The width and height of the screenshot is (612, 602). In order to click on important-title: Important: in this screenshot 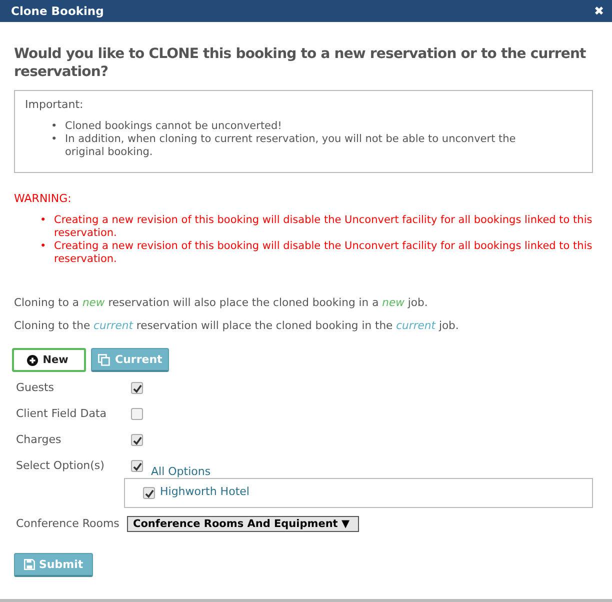, I will do `click(54, 105)`.